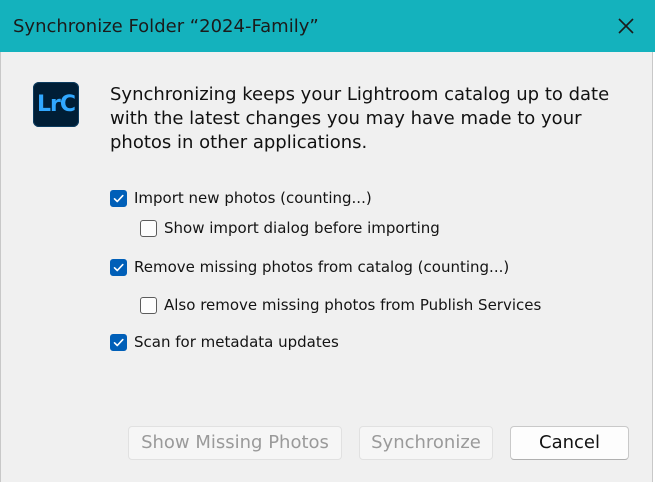 This screenshot has height=482, width=655. I want to click on import-new-photos-label: Import new photos (counting...), so click(253, 198).